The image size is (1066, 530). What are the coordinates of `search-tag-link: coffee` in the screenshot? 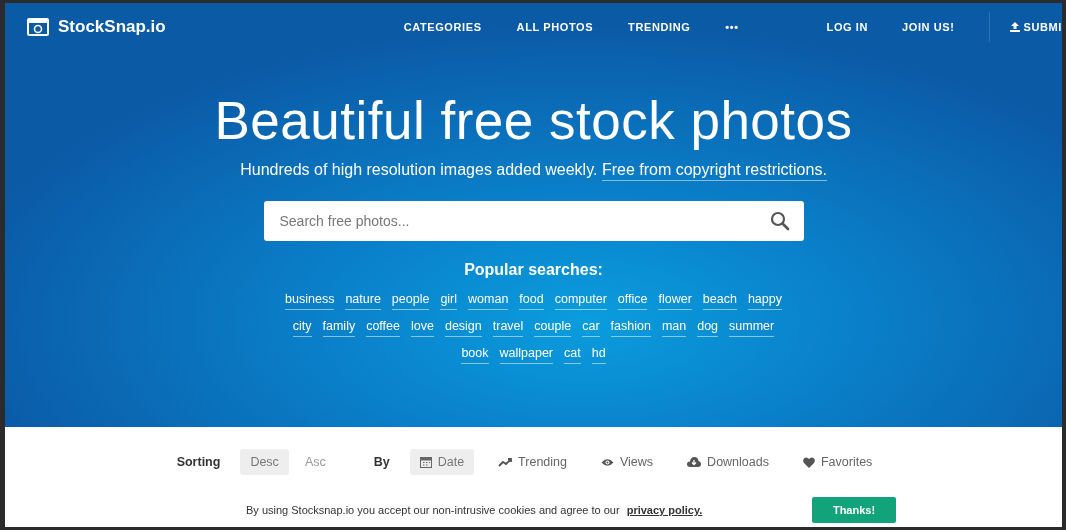 It's located at (383, 327).